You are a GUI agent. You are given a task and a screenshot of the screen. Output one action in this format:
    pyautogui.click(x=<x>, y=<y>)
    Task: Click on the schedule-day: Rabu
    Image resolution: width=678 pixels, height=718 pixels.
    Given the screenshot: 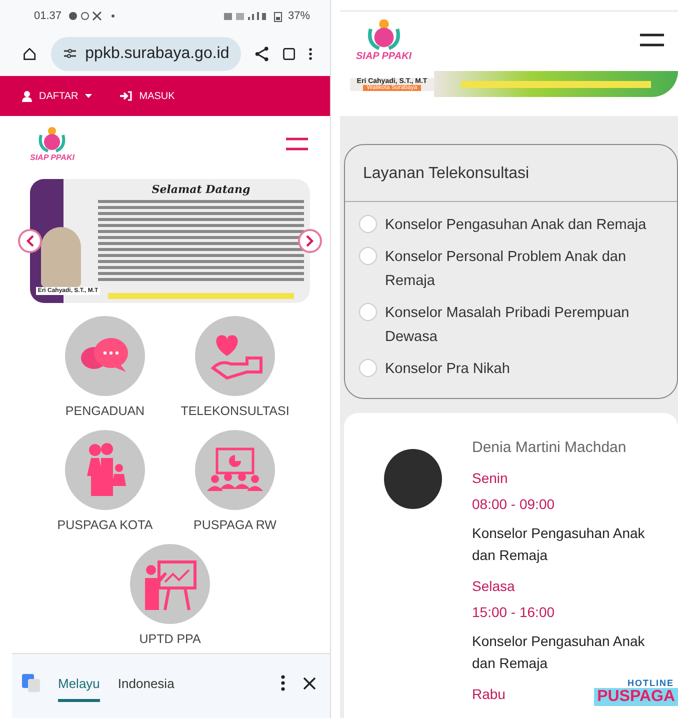 What is the action you would take?
    pyautogui.click(x=489, y=694)
    